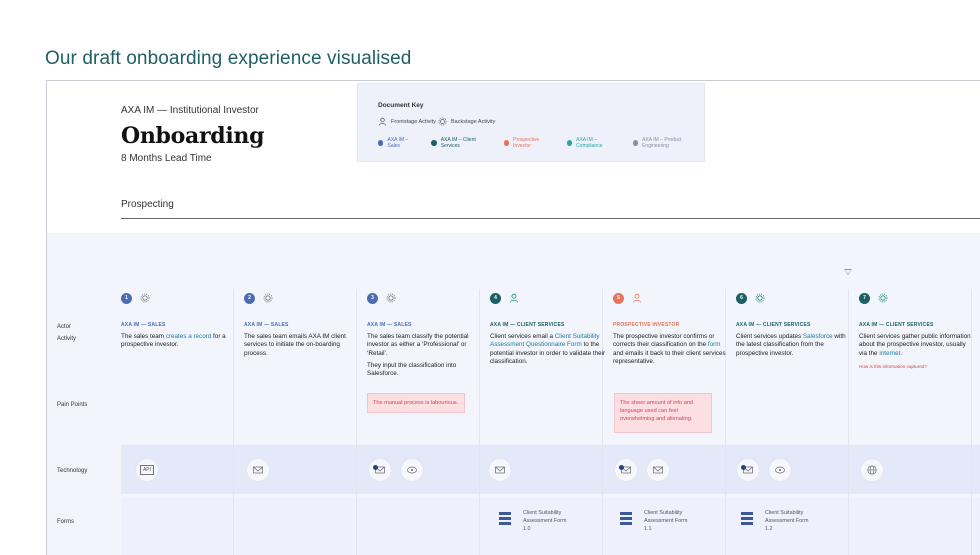  Describe the element at coordinates (401, 105) in the screenshot. I see `document-key-title: Document Key` at that location.